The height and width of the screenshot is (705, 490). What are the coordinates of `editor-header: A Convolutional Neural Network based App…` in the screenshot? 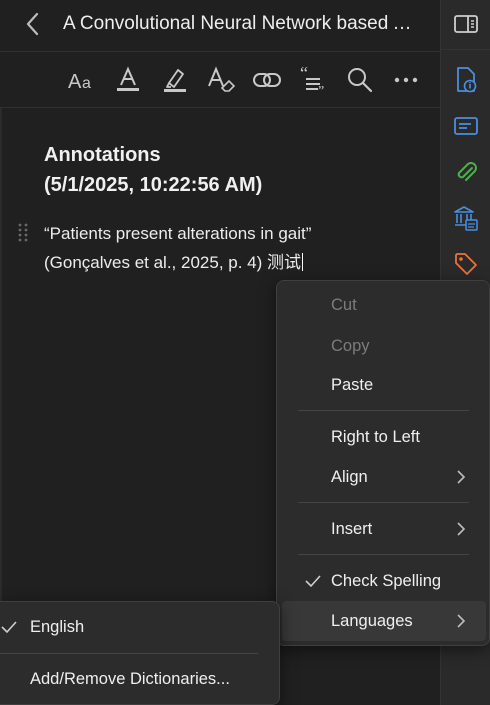 It's located at (220, 26).